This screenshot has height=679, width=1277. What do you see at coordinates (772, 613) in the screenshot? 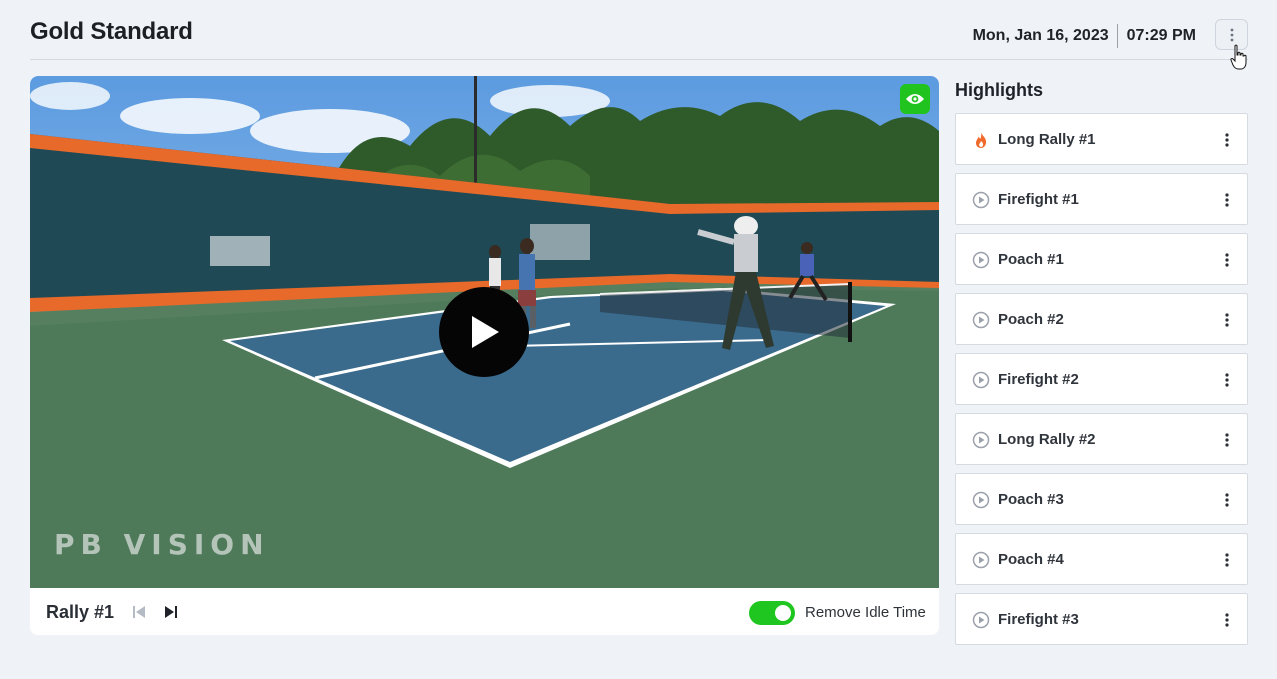
I see `remove-idle-time-toggle` at bounding box center [772, 613].